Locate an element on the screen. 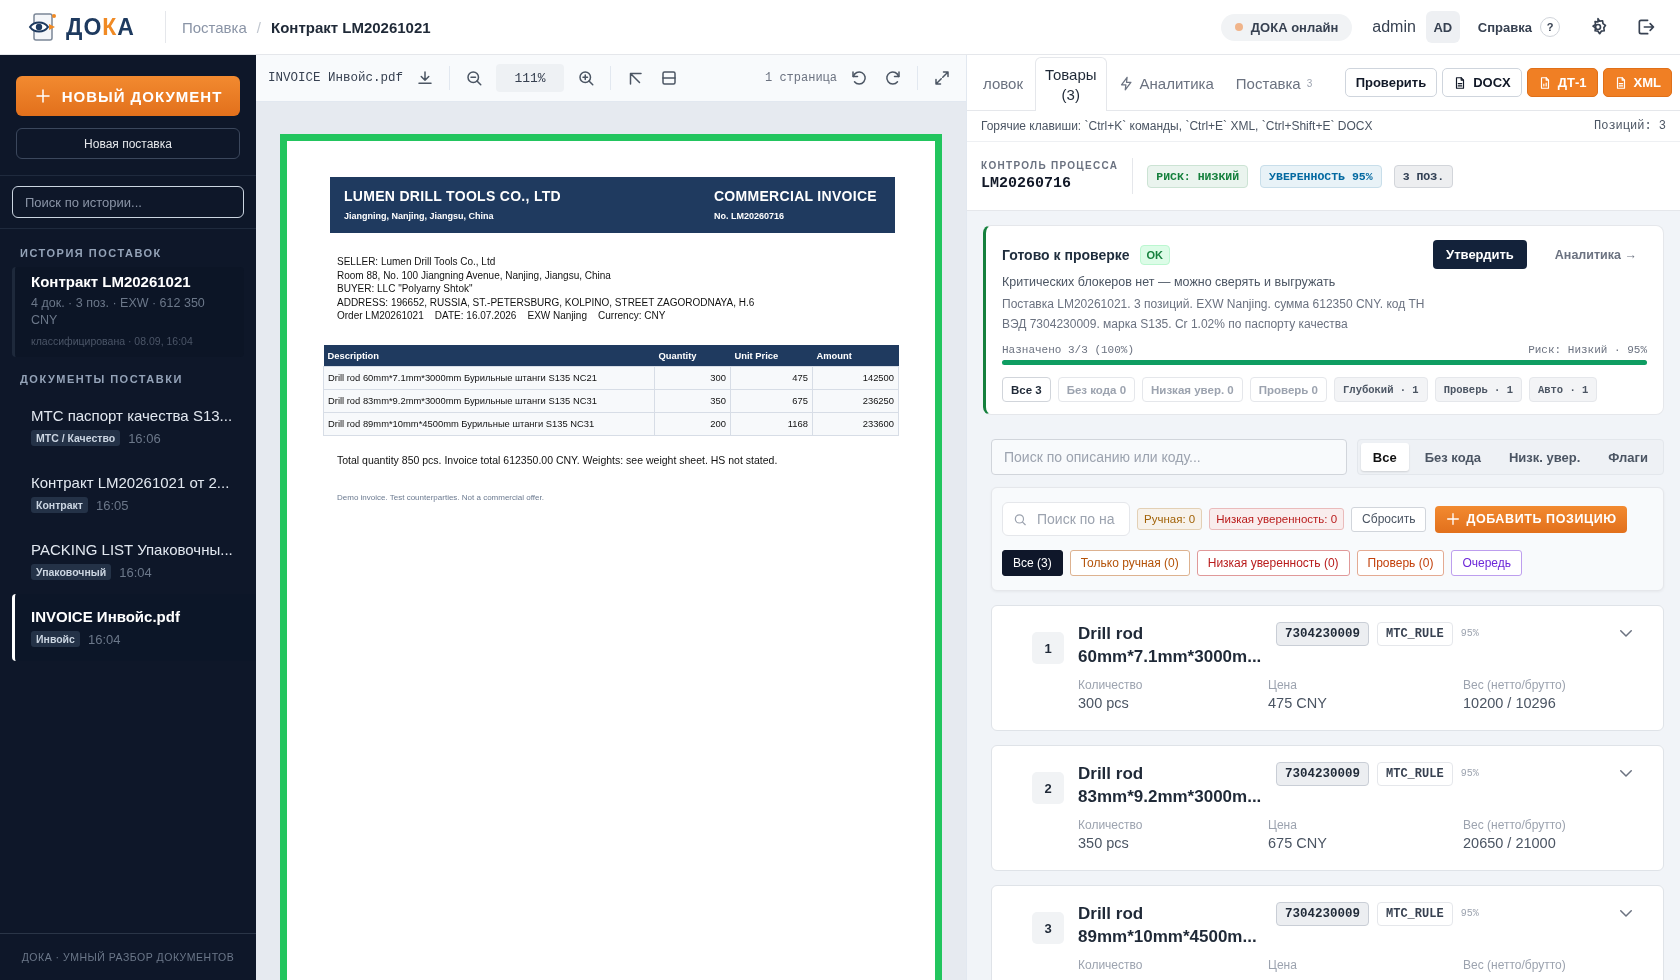 The image size is (1680, 980). invoice-total: Total quantity 850 pcs. Invoice total 612350.00 CNY. Weights: see weight sheet. HS not stated. is located at coordinates (558, 459).